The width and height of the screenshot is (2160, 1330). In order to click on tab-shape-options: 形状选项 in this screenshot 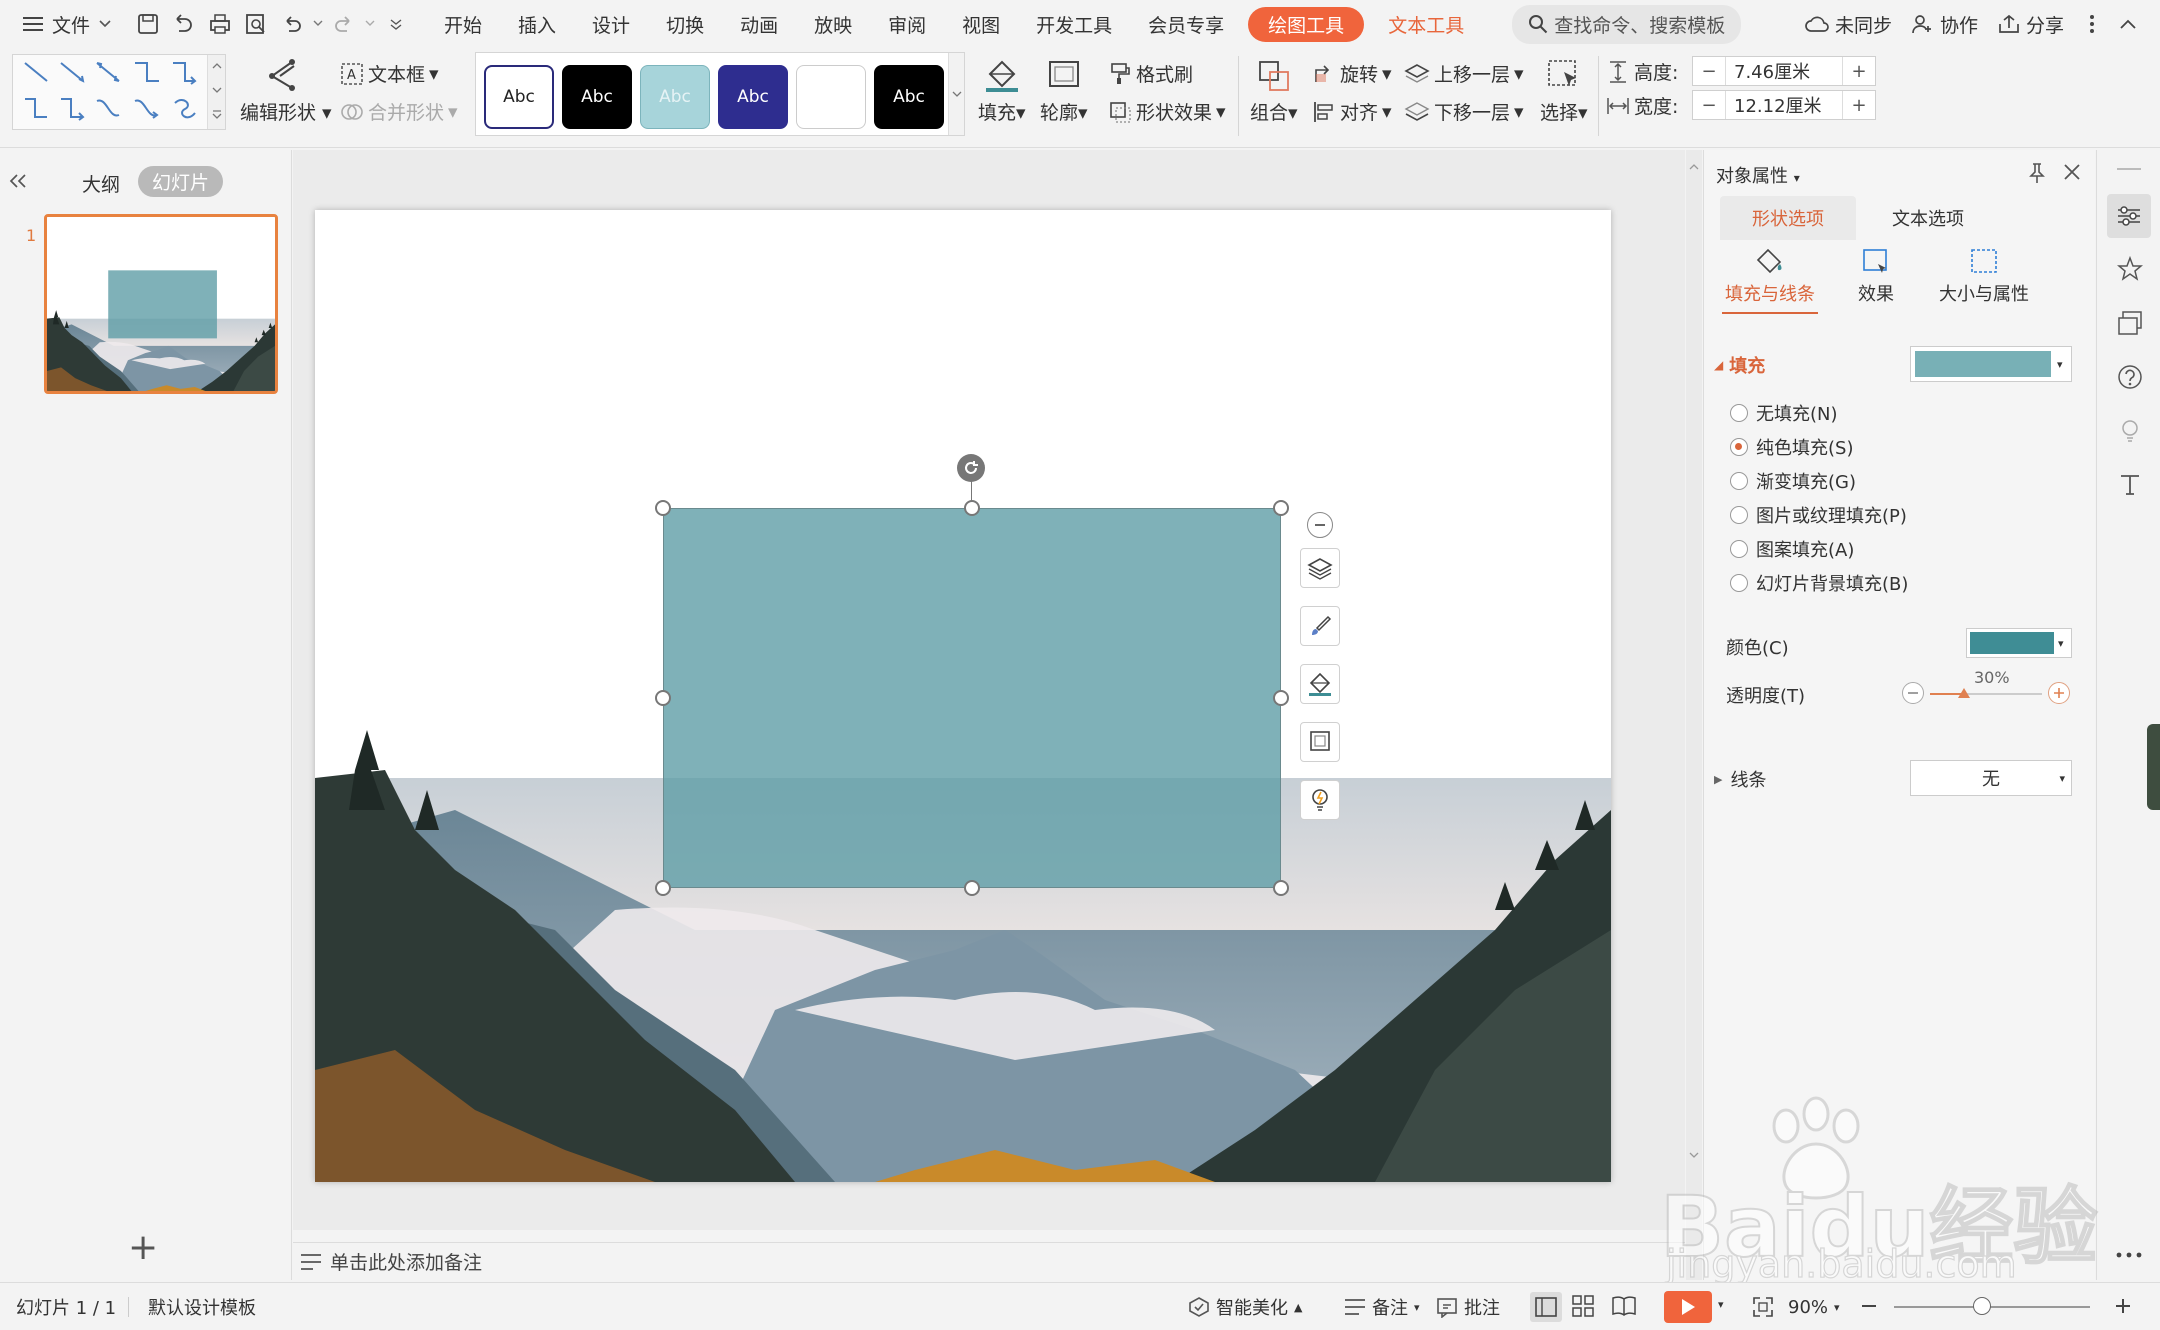, I will do `click(1788, 218)`.